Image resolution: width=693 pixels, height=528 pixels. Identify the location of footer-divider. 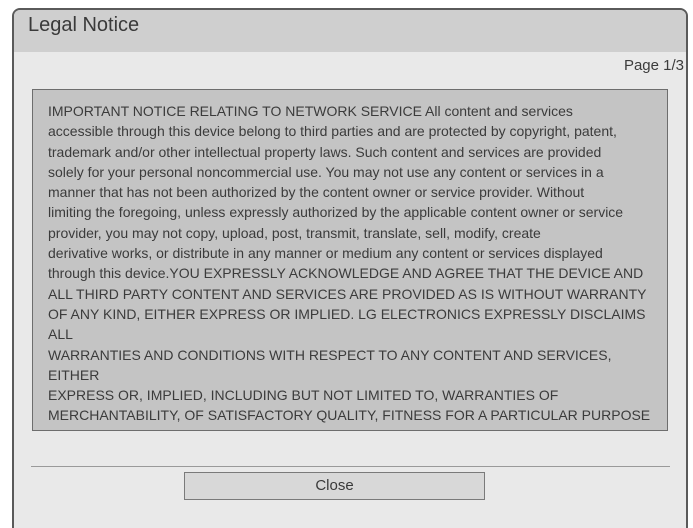
(350, 466).